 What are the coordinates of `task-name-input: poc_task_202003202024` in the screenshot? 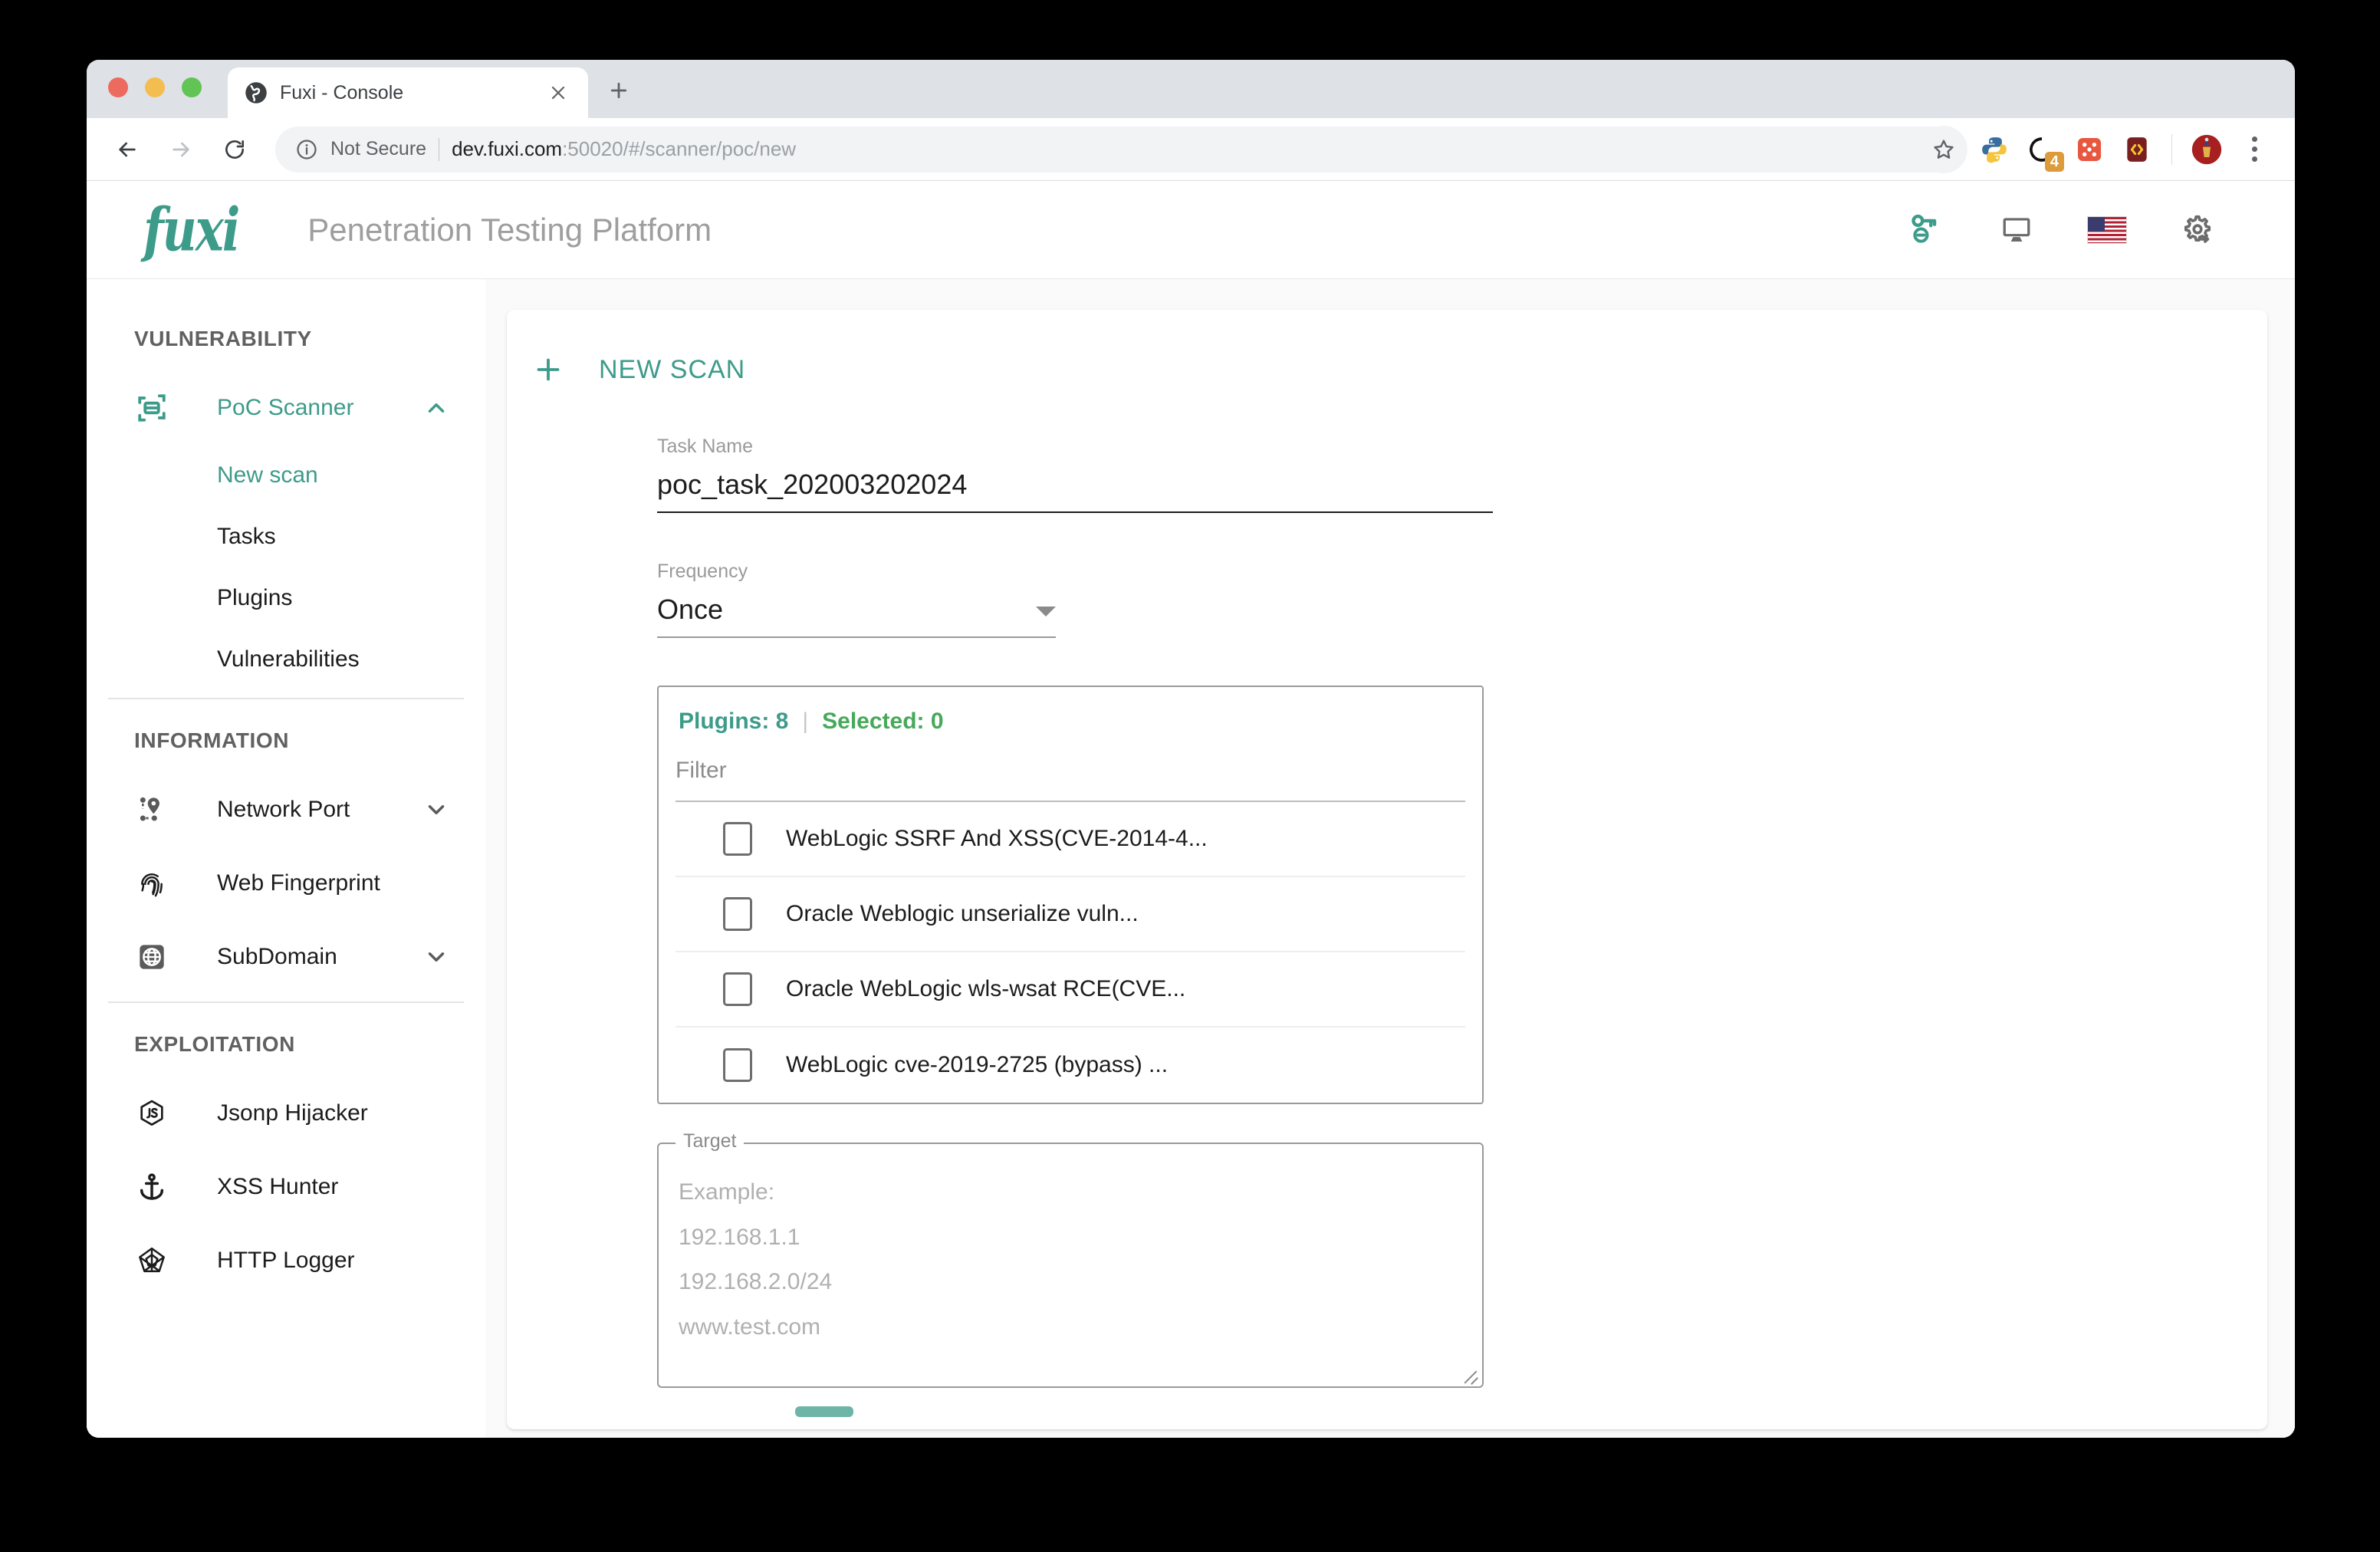 It's located at (1075, 491).